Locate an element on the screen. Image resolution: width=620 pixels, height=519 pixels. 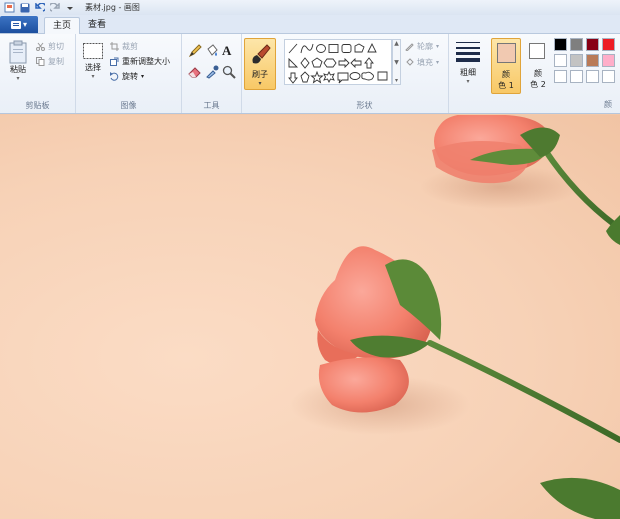
triangle-shape-icon is located at coordinates (372, 47).